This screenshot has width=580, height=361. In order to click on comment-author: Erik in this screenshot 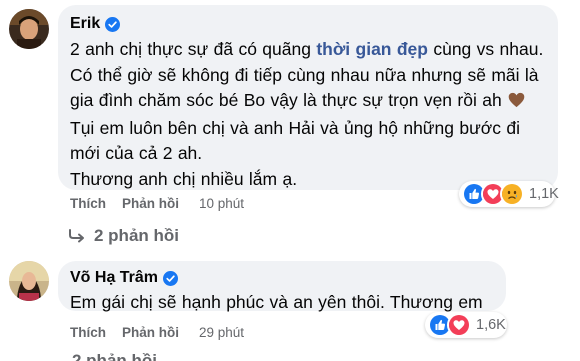, I will do `click(85, 24)`.